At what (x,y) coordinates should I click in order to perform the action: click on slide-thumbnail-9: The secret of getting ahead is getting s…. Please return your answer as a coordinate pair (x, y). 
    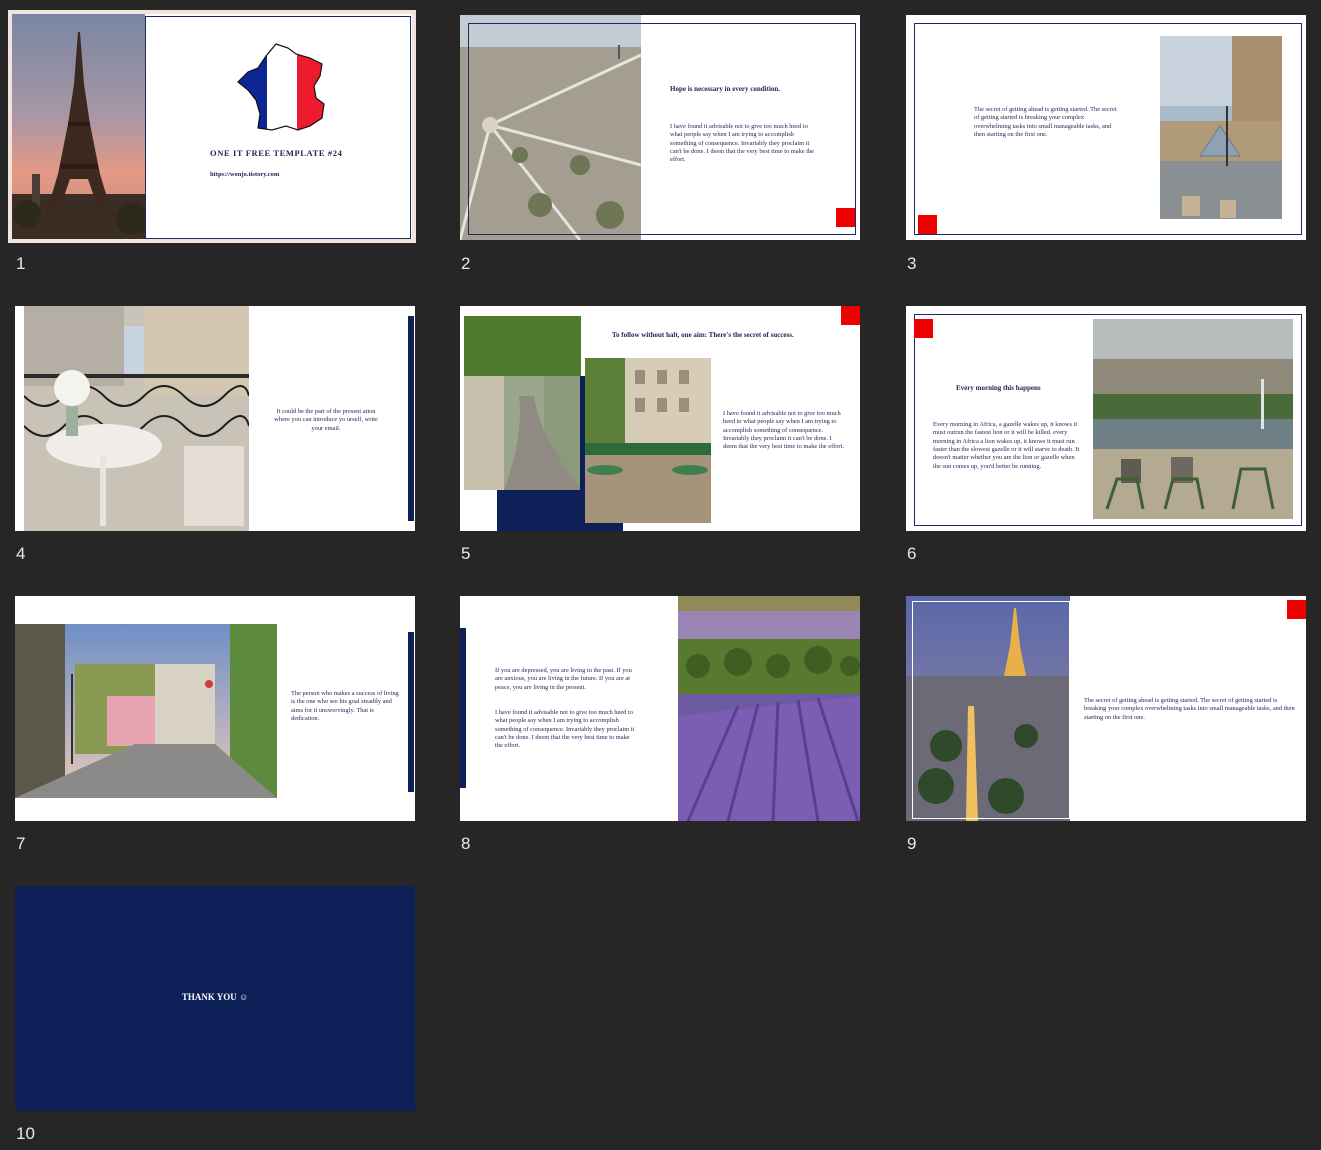
    Looking at the image, I should click on (1106, 708).